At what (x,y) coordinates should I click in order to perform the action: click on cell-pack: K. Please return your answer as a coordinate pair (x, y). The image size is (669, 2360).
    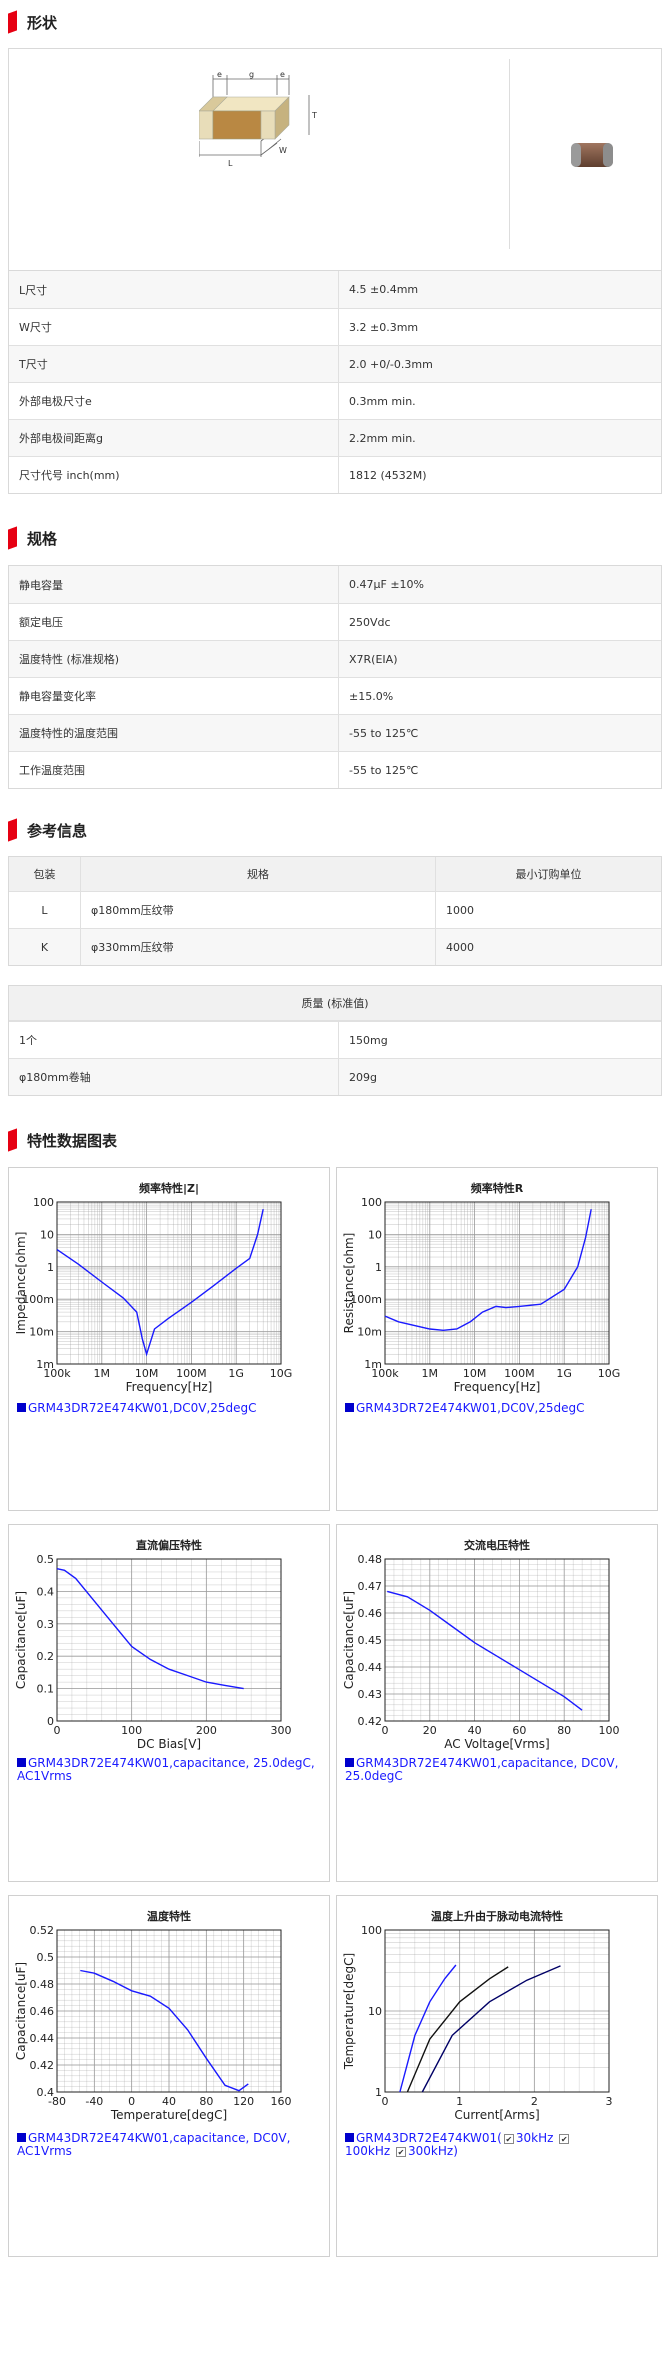
    Looking at the image, I should click on (45, 947).